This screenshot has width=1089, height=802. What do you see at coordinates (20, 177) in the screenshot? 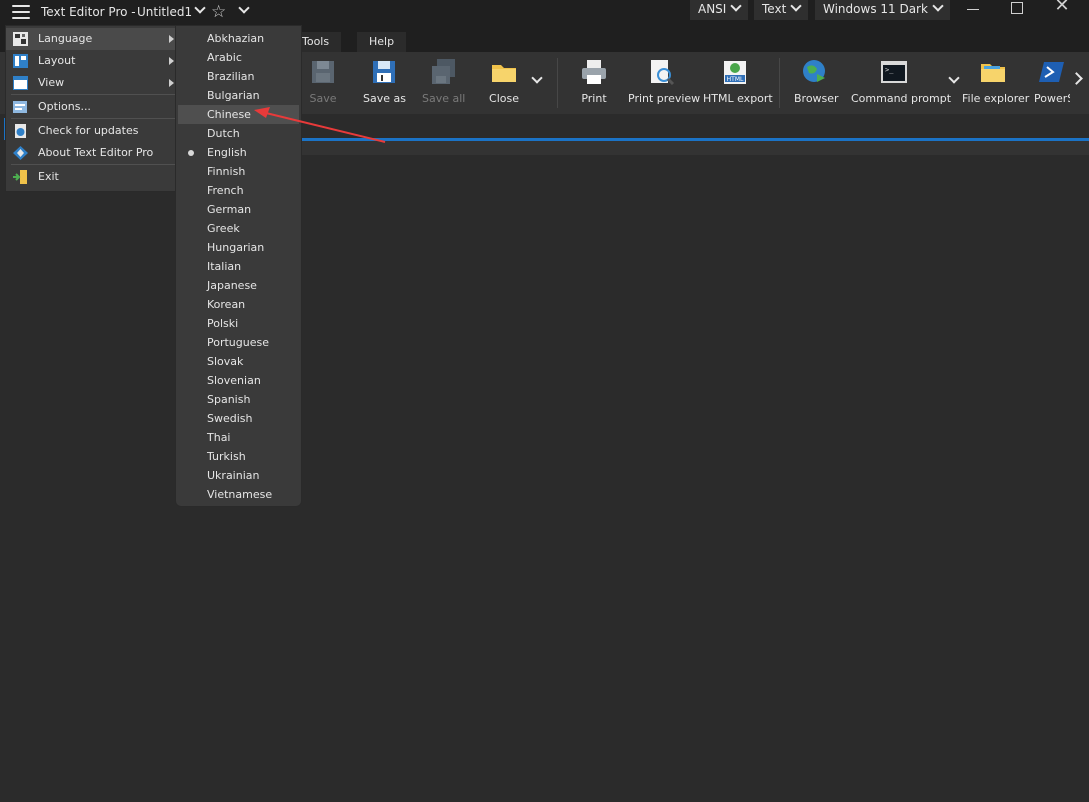
I see `exit-icon` at bounding box center [20, 177].